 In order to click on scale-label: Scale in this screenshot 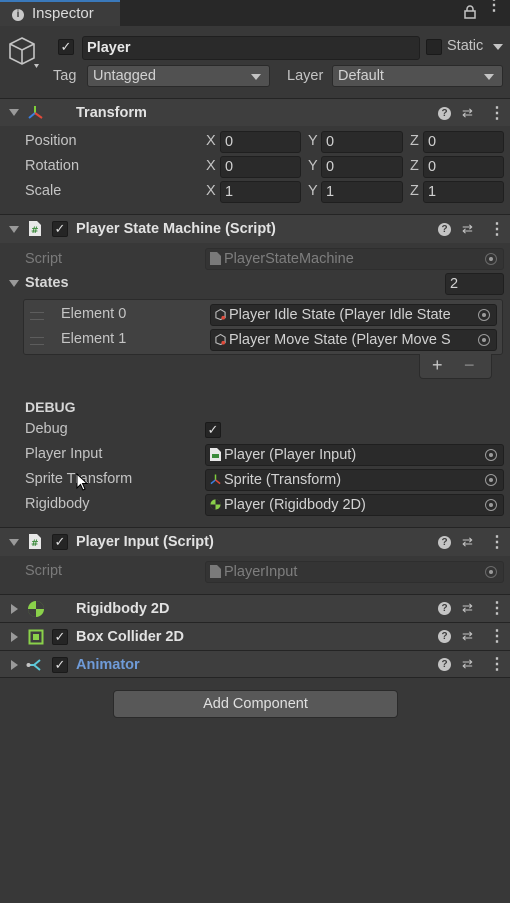, I will do `click(43, 191)`.